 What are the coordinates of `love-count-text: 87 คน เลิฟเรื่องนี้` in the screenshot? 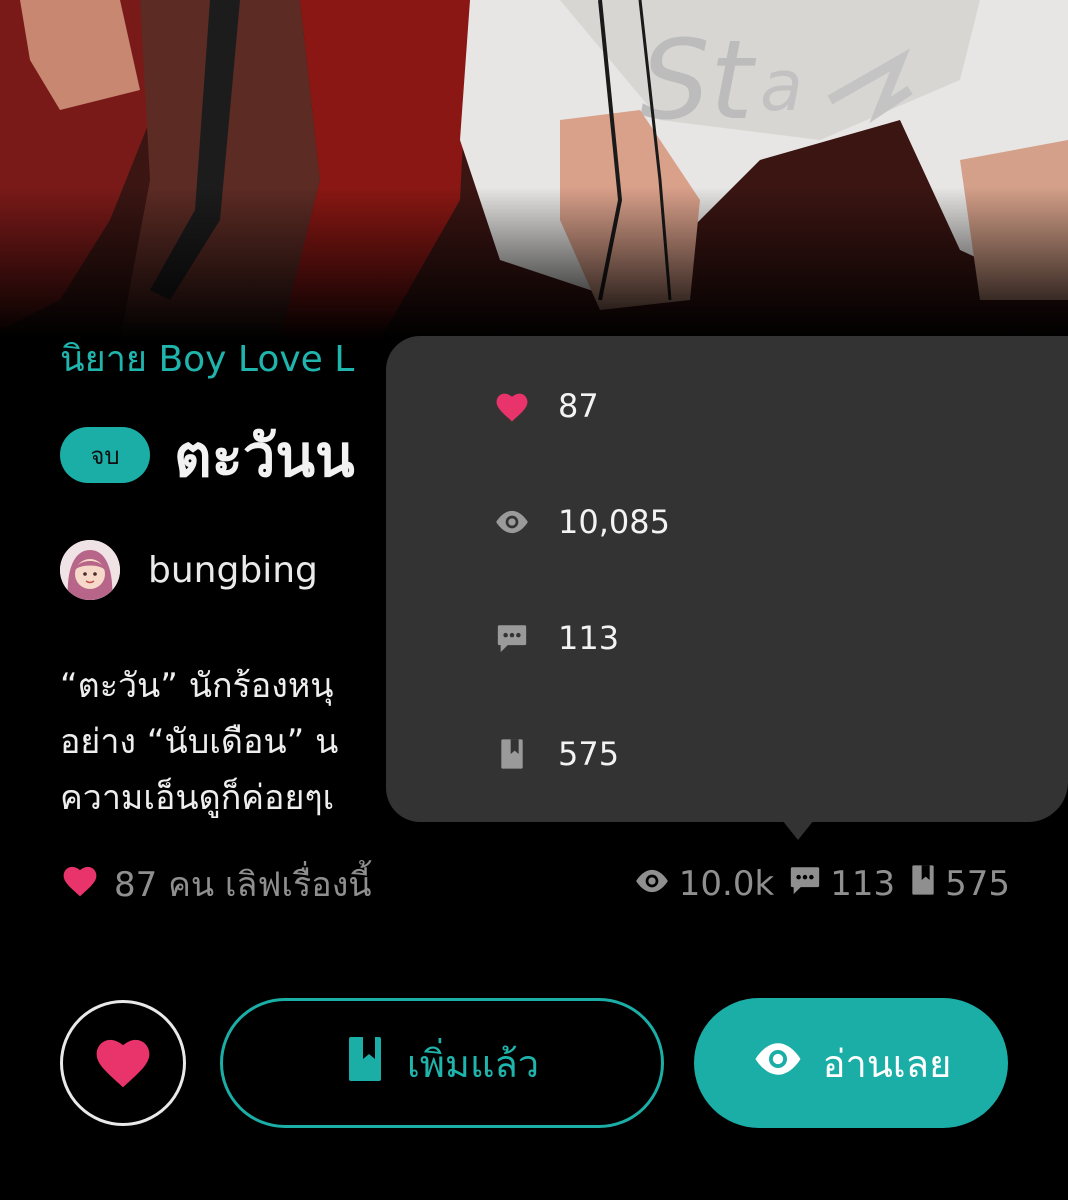 It's located at (243, 885).